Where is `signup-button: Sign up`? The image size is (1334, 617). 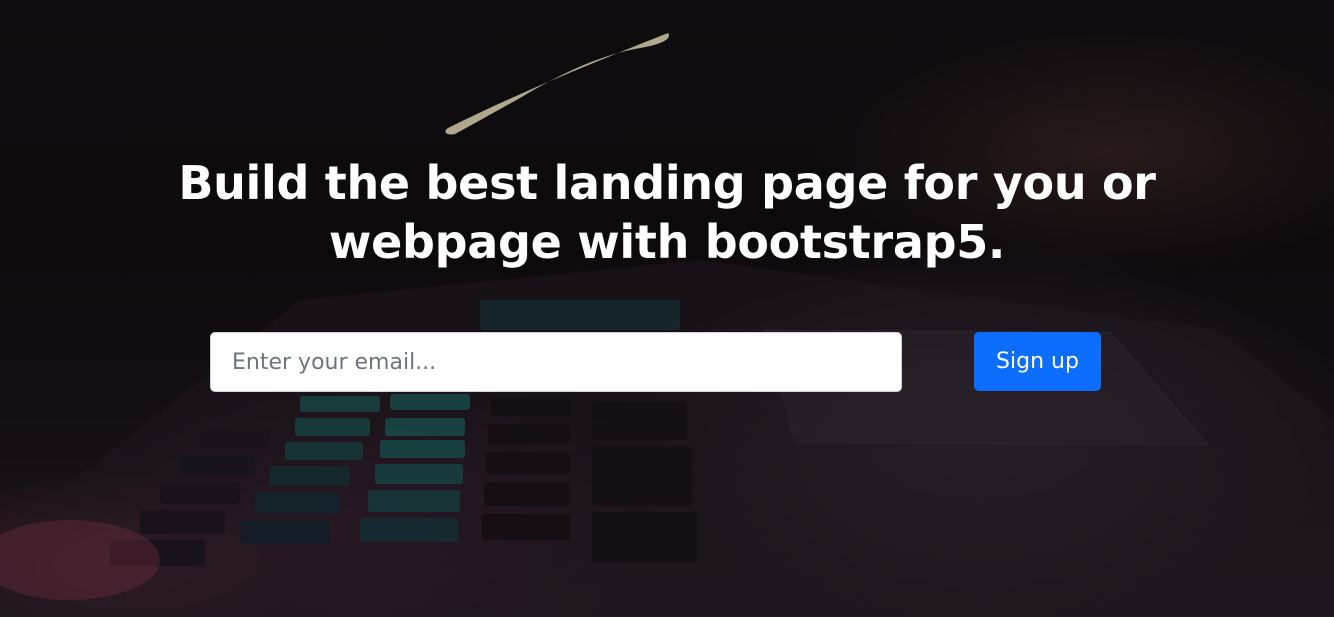 signup-button: Sign up is located at coordinates (1037, 361).